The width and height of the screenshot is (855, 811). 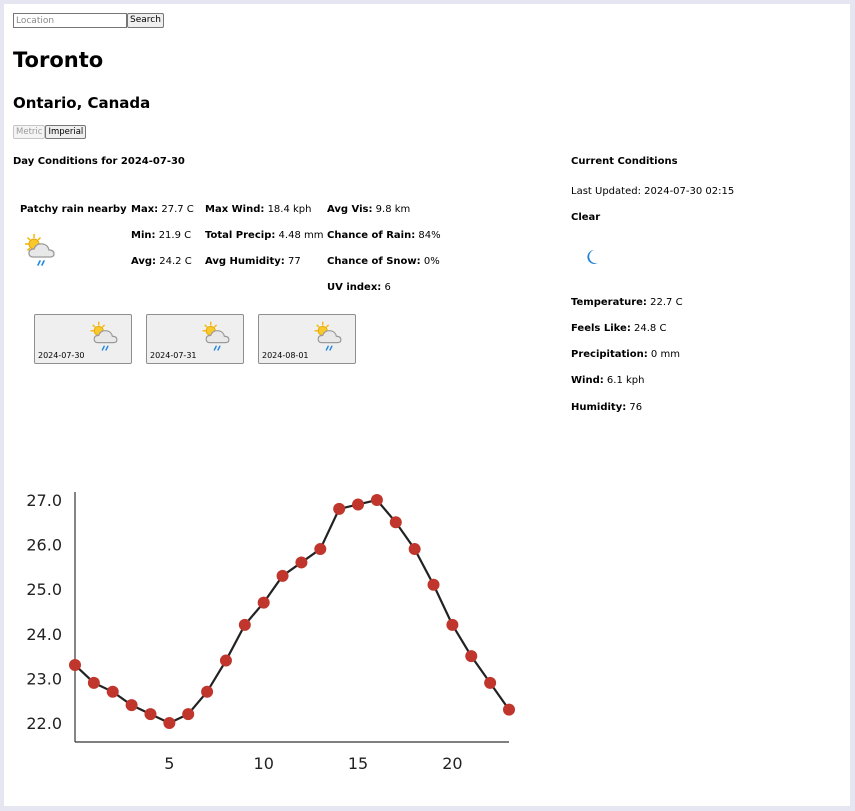 I want to click on unit-toggle: Metric Imperial, so click(x=50, y=132).